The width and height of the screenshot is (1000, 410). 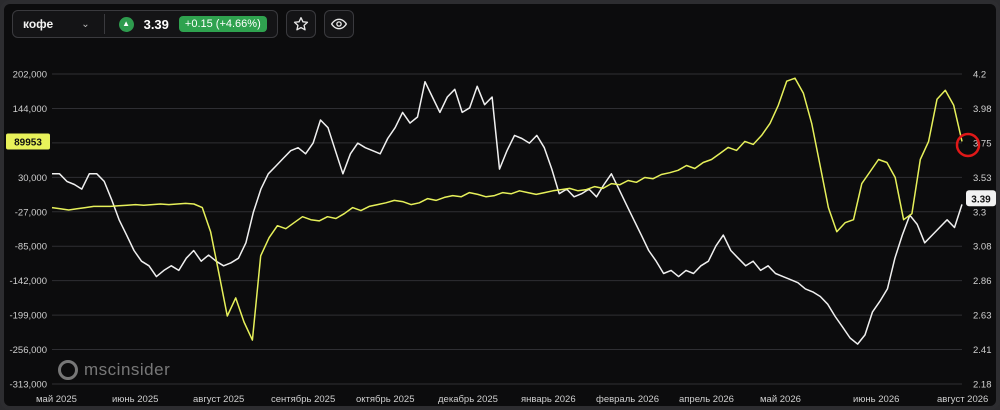 What do you see at coordinates (28, 316) in the screenshot?
I see `left-tick-label: -199,000` at bounding box center [28, 316].